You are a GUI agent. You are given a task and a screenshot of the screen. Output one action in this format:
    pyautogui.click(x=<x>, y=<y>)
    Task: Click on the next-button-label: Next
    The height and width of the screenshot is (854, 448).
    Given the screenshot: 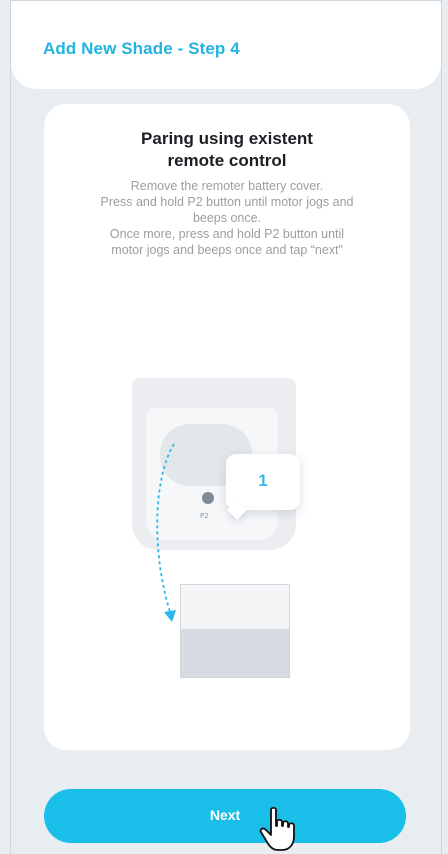 What is the action you would take?
    pyautogui.click(x=225, y=815)
    